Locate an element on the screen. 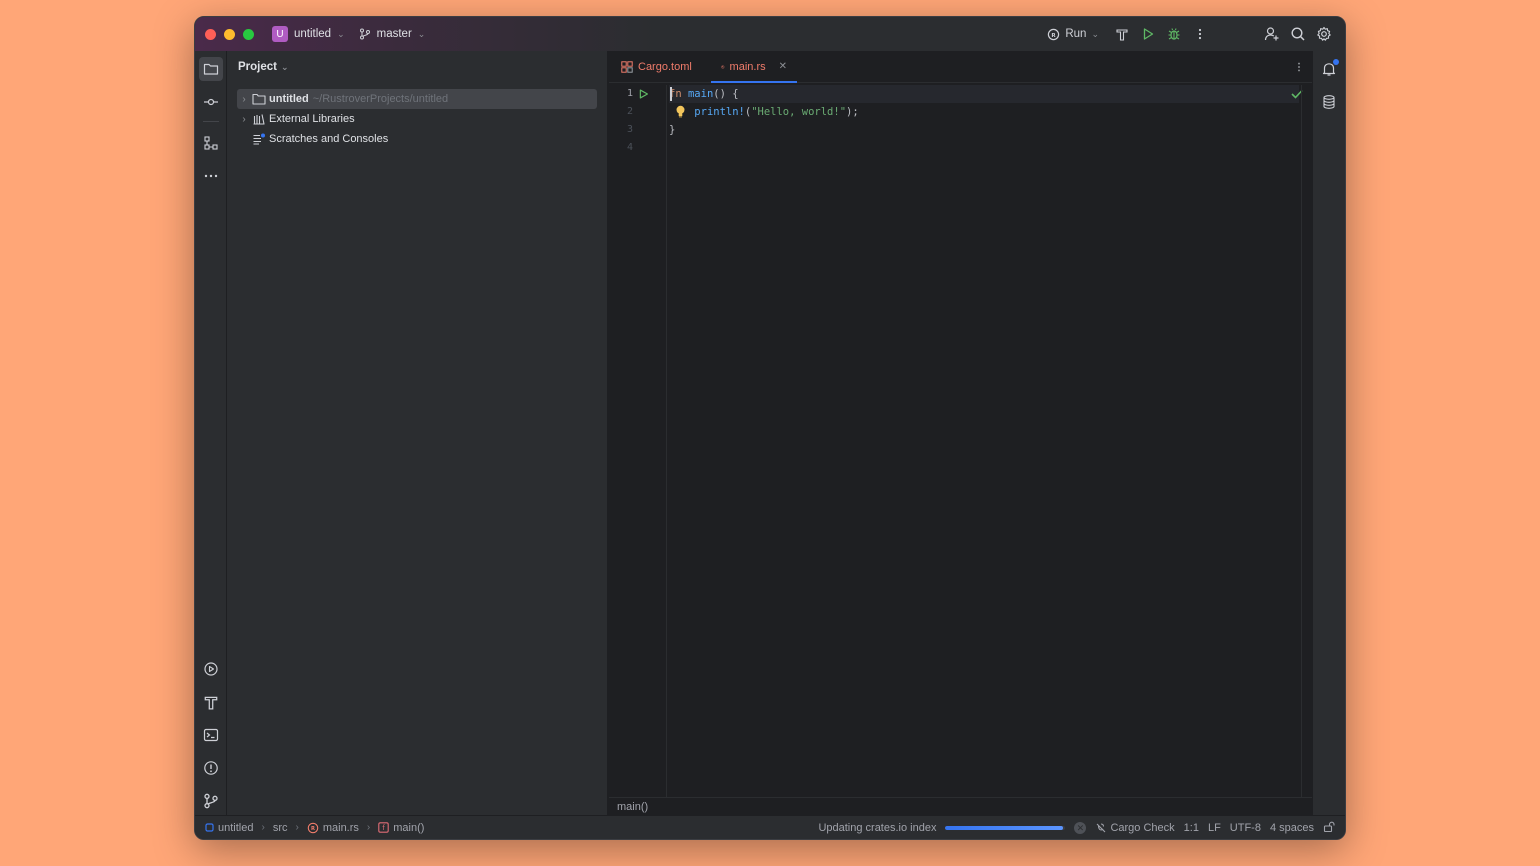  run-button is located at coordinates (1148, 34).